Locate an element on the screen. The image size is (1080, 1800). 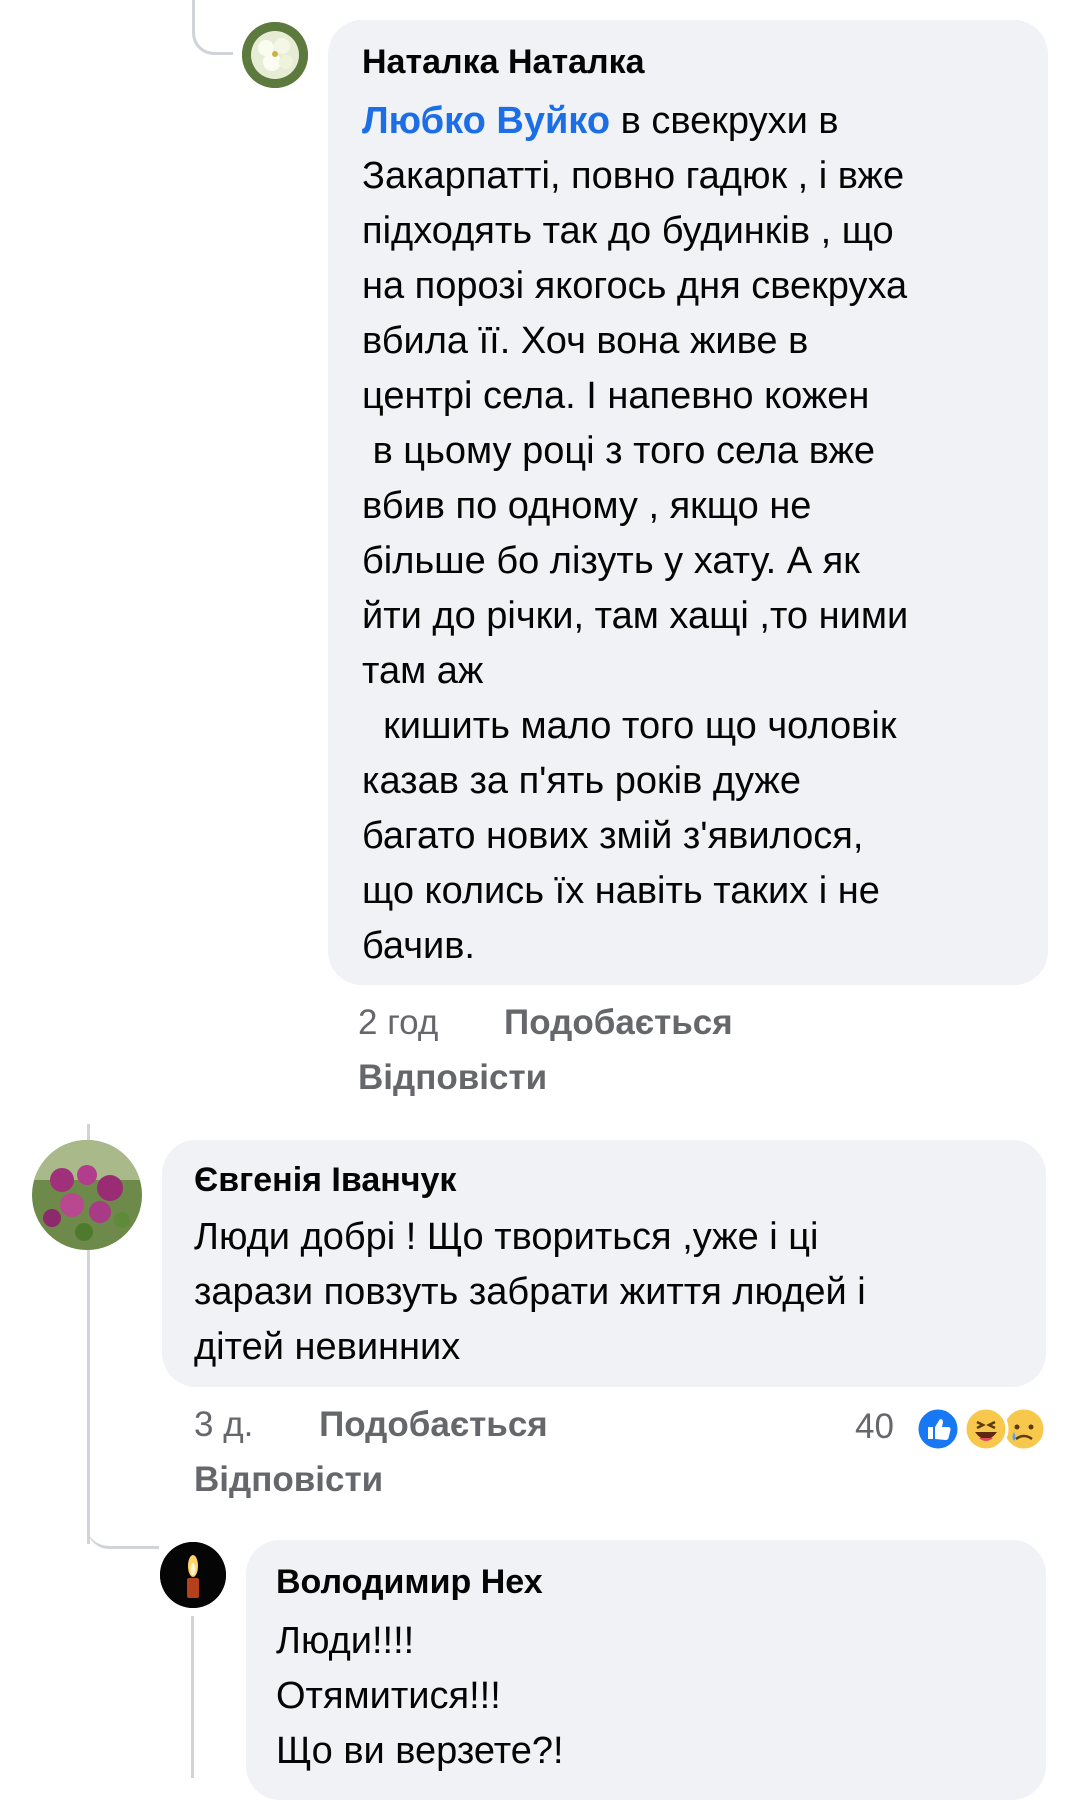
sad-icon is located at coordinates (1024, 1429).